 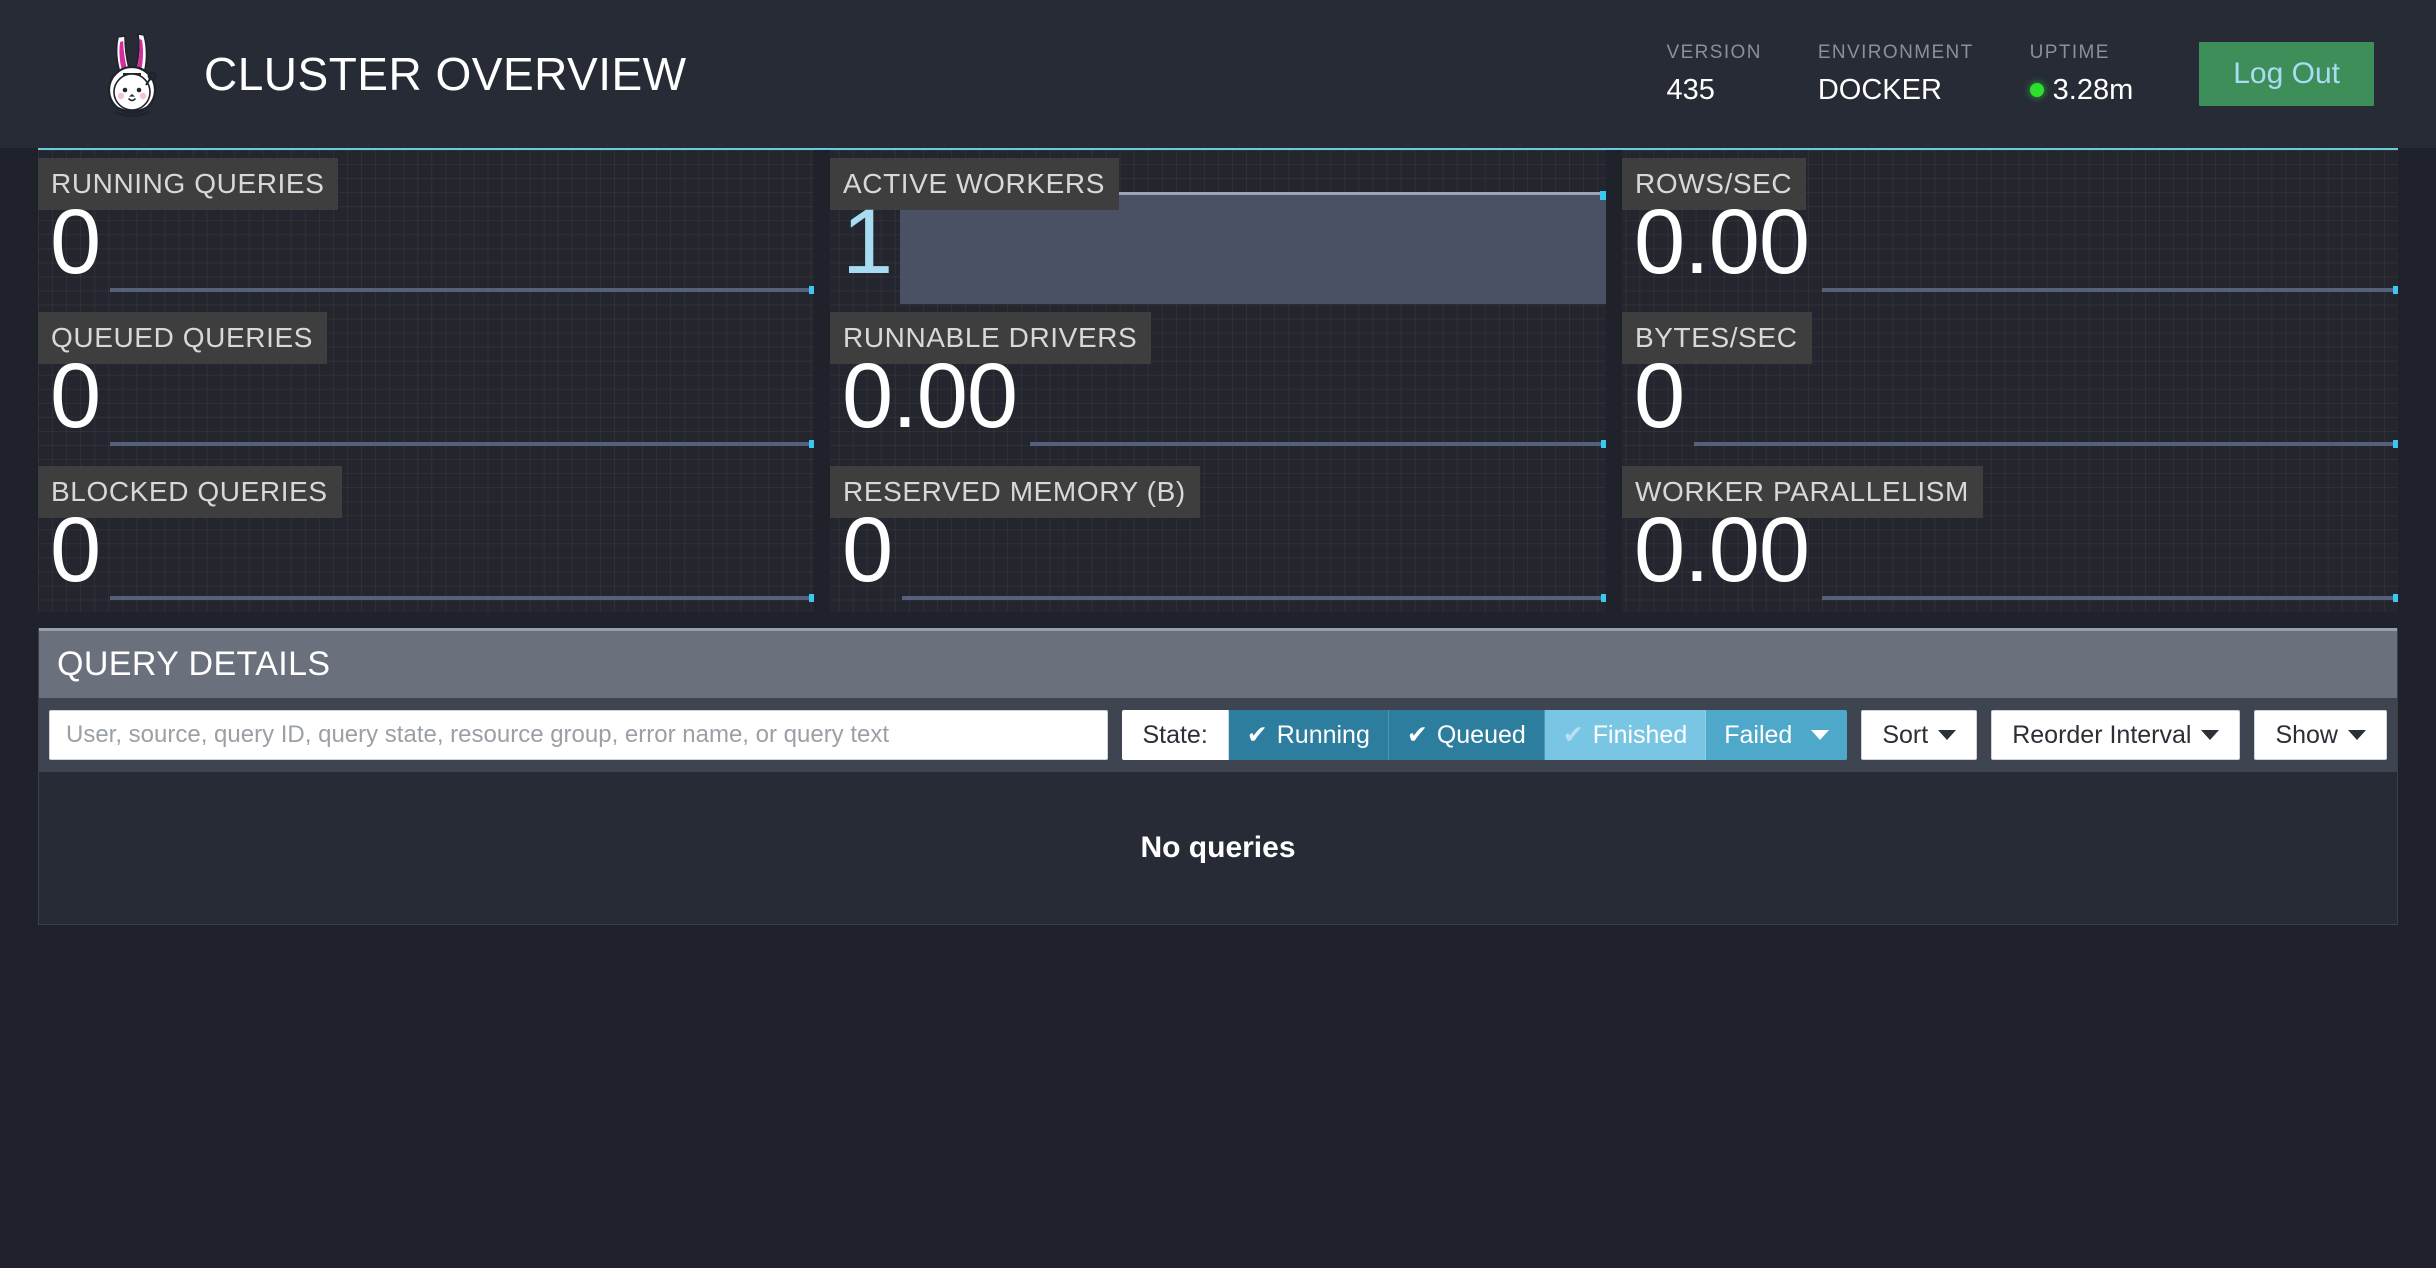 I want to click on environment-stat: ENVIRONMENT DOCKER, so click(x=1896, y=74).